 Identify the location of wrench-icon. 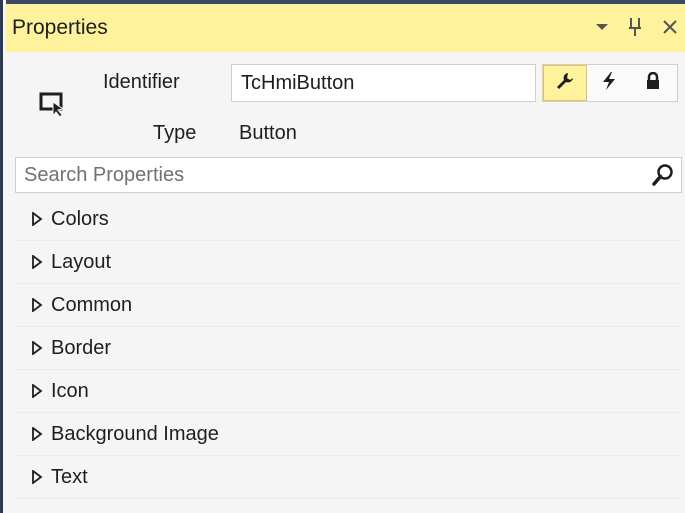
(565, 83).